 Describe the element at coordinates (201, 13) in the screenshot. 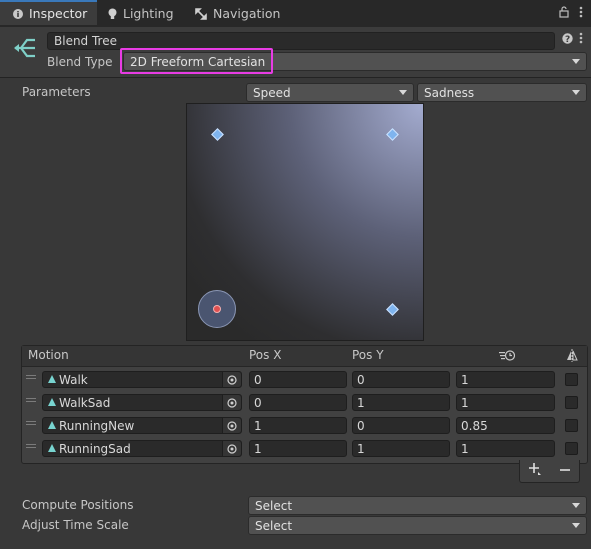

I see `navigation-icon` at that location.